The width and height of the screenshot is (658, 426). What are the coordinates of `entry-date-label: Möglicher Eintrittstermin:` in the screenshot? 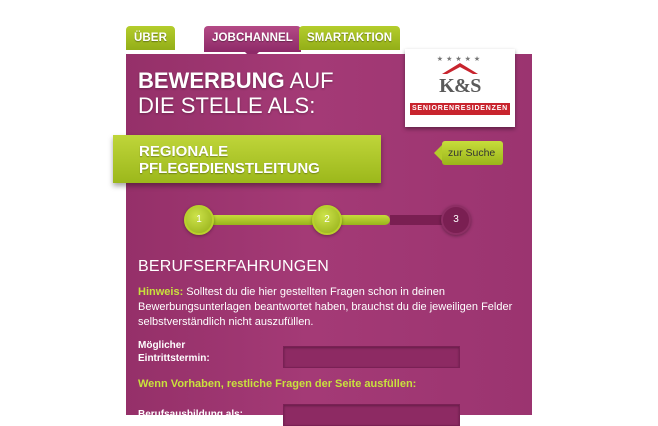 It's located at (174, 352).